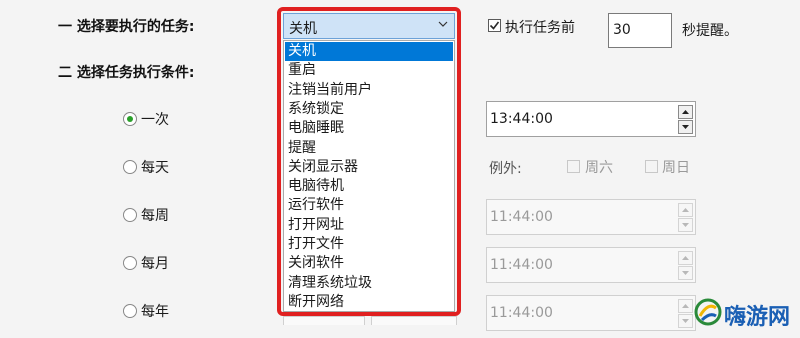 The image size is (800, 338). I want to click on time-value-monthly: 11:44:00, so click(521, 265).